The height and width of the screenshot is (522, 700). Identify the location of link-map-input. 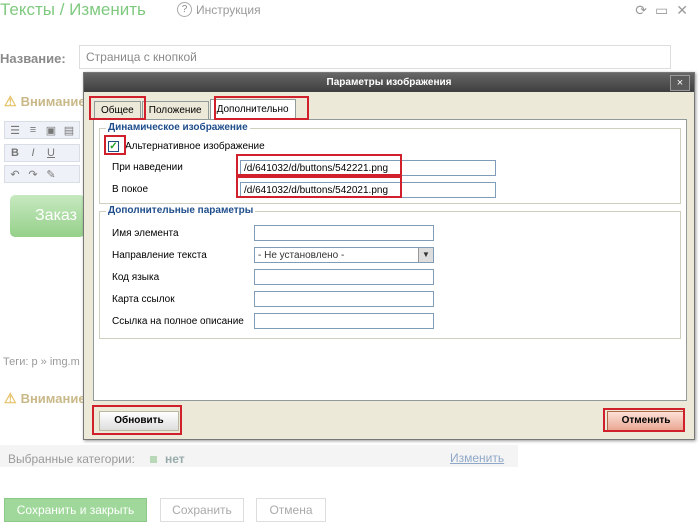
(344, 299).